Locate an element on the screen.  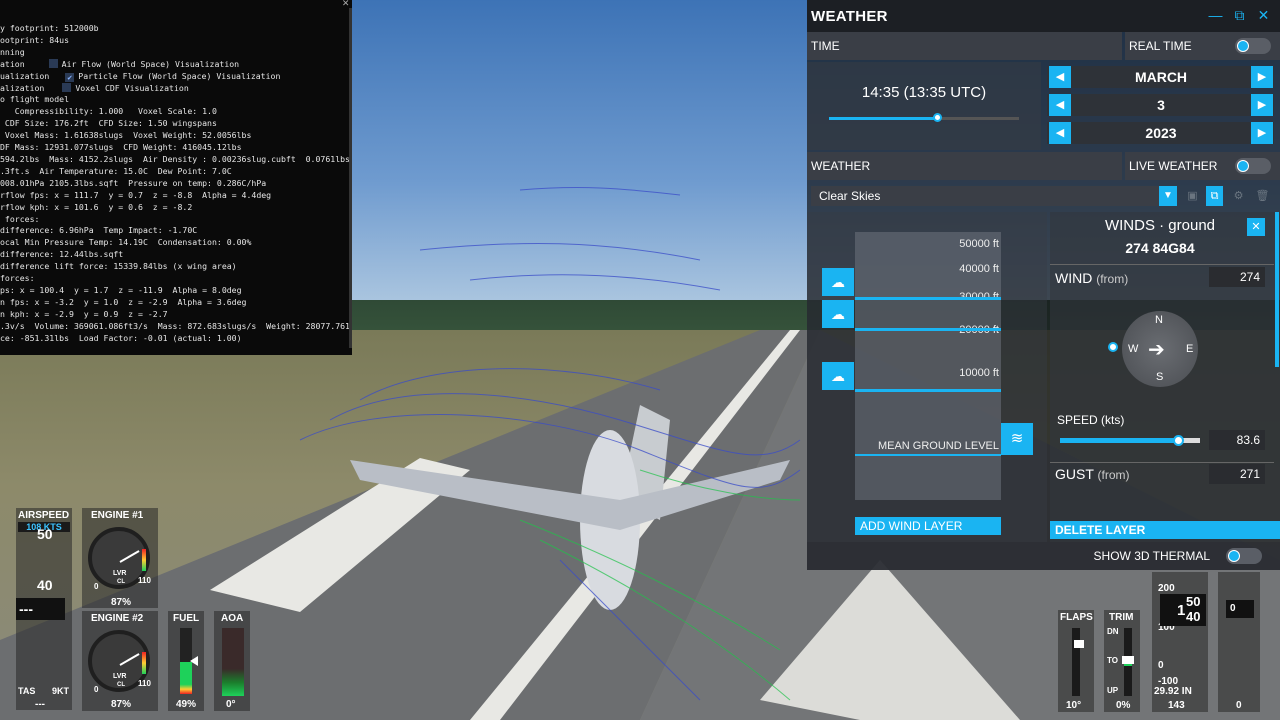
console-line: nning is located at coordinates (12, 51).